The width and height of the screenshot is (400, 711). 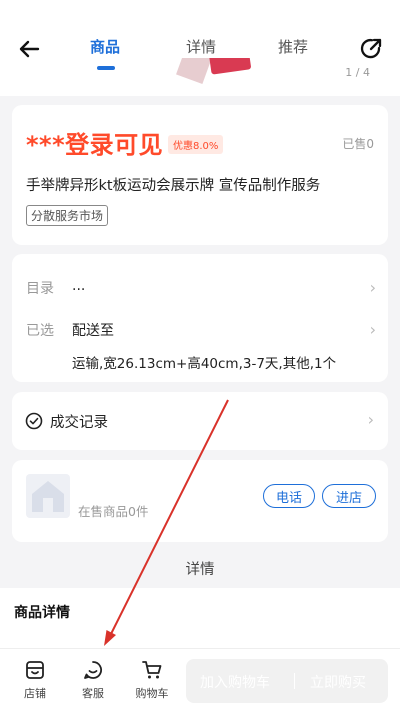 I want to click on cart-icon, so click(x=152, y=670).